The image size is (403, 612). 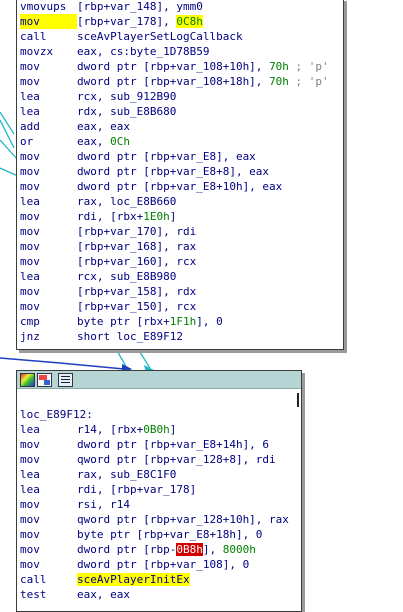 I want to click on operand: dword ptr [rbp-, so click(x=127, y=549).